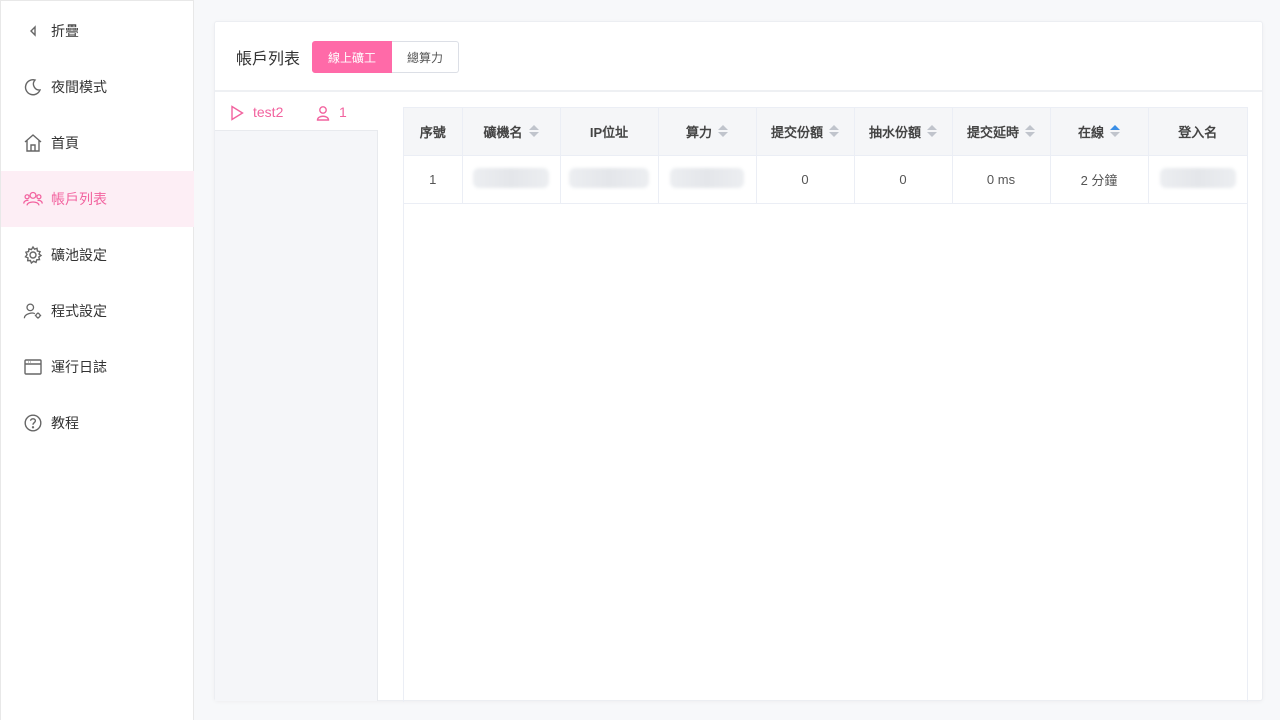 The image size is (1280, 720). I want to click on account-count: 1, so click(343, 112).